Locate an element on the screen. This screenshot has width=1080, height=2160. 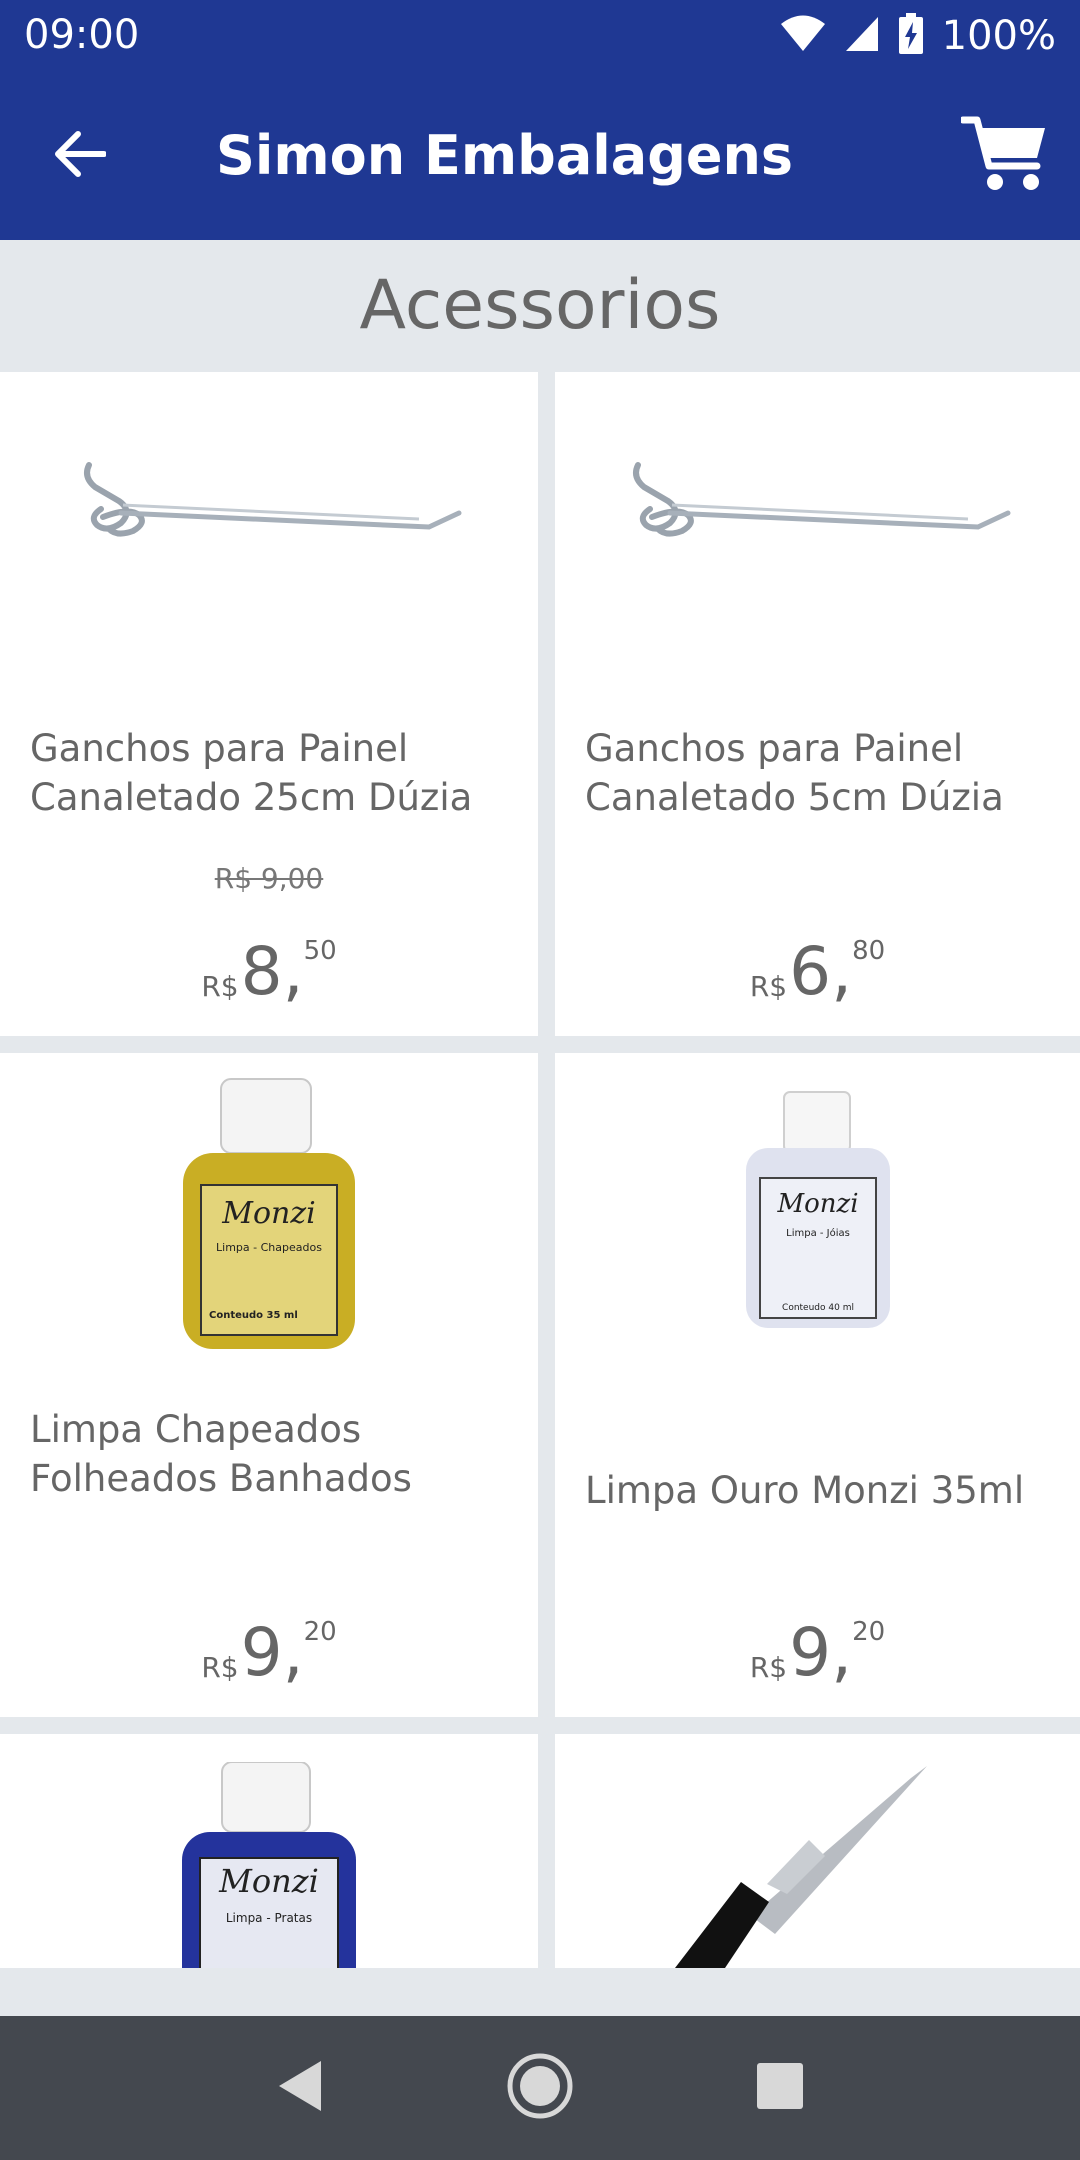
ring-stick-image is located at coordinates (817, 1851).